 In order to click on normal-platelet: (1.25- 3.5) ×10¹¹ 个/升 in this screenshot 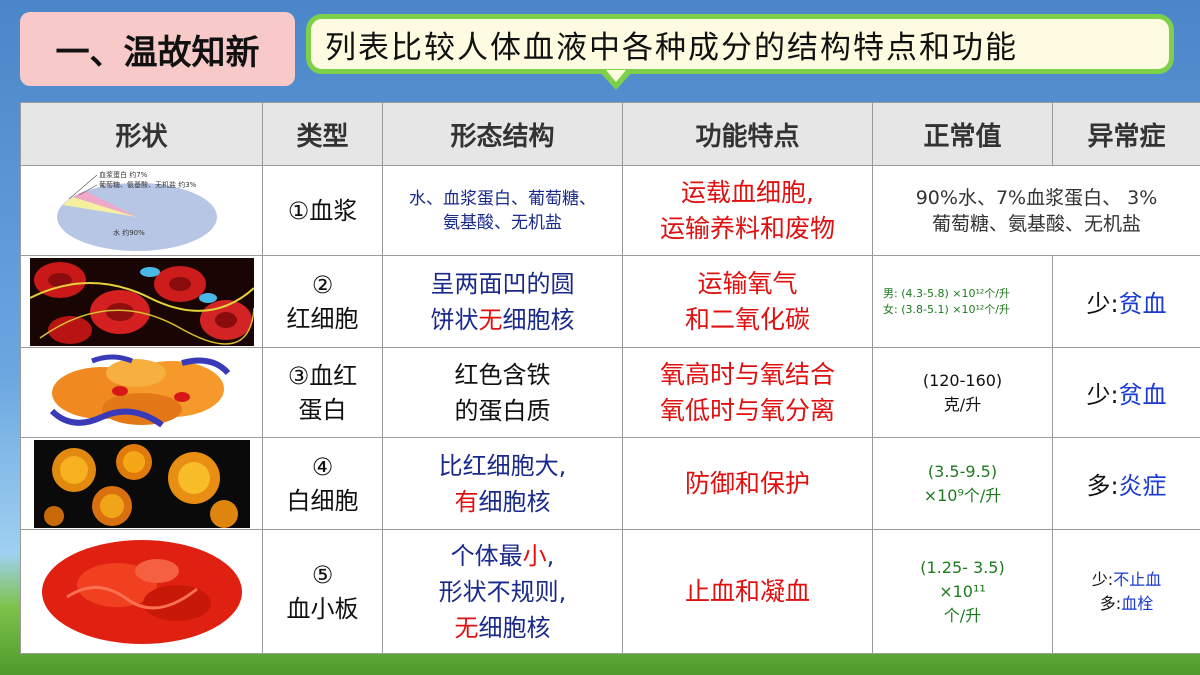, I will do `click(962, 591)`.